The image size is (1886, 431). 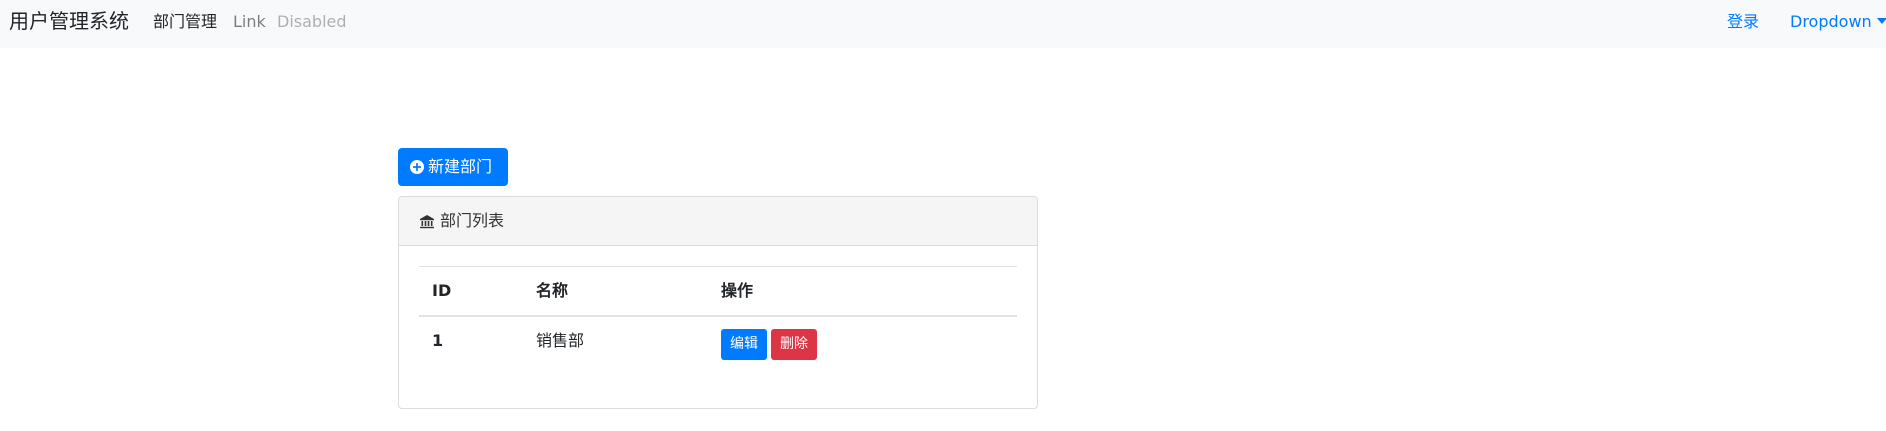 What do you see at coordinates (460, 166) in the screenshot?
I see `new-department-label: 新建部门` at bounding box center [460, 166].